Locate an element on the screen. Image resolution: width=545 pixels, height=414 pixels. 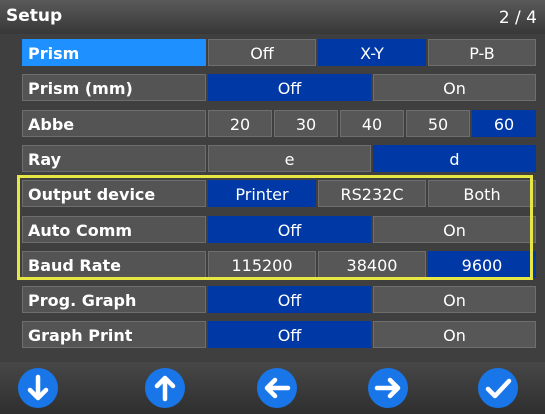
setting-row-prism-mm: Prism (mm) Off On is located at coordinates (280, 88).